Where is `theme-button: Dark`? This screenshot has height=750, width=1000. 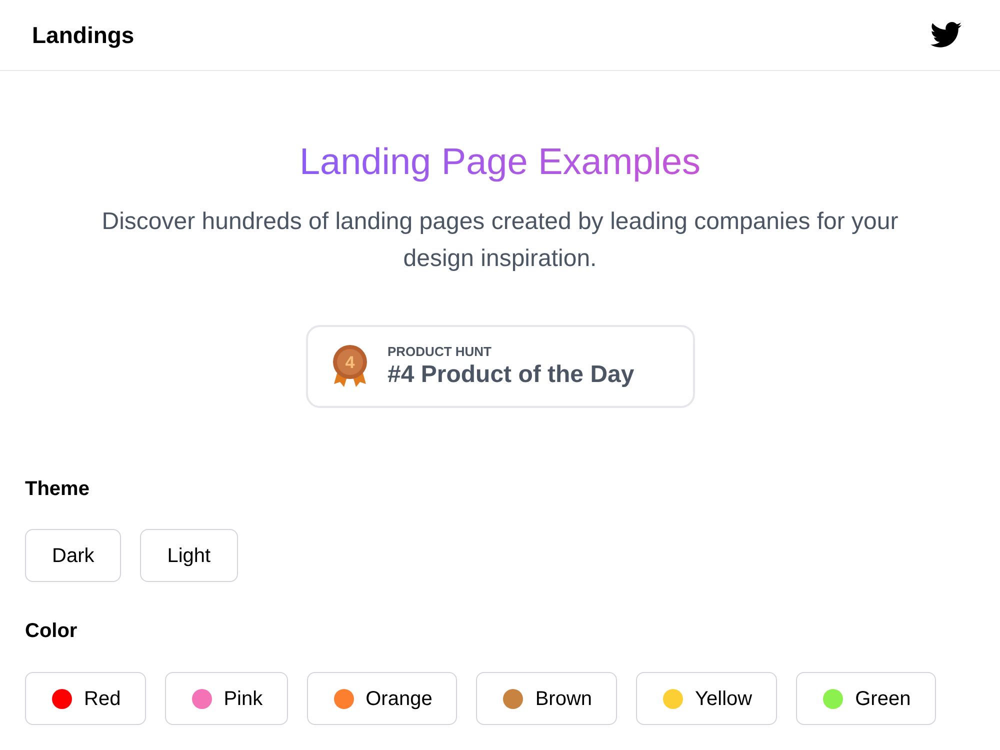
theme-button: Dark is located at coordinates (73, 555).